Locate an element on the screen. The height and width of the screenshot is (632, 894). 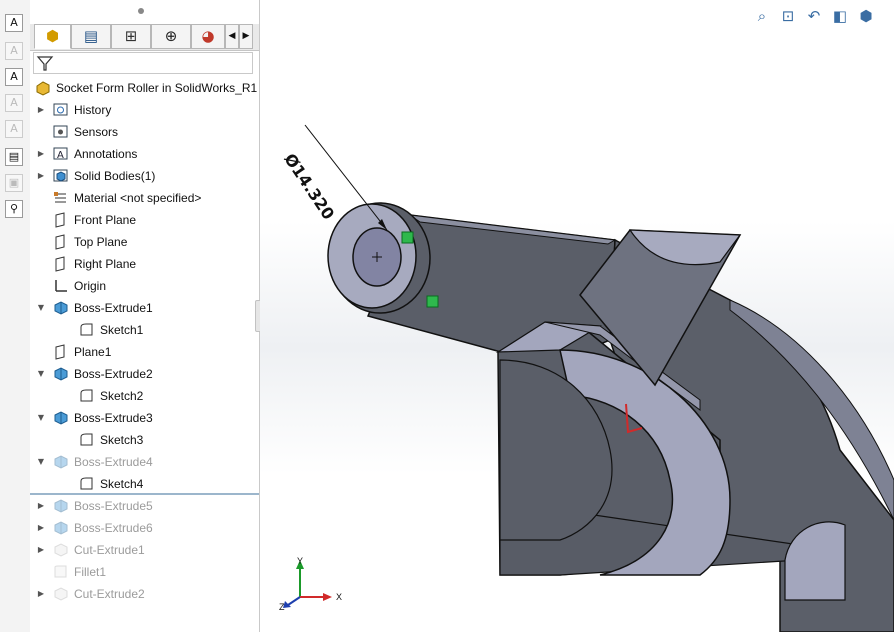
tree-item-label: Boss-Extrude2 is located at coordinates (113, 374).